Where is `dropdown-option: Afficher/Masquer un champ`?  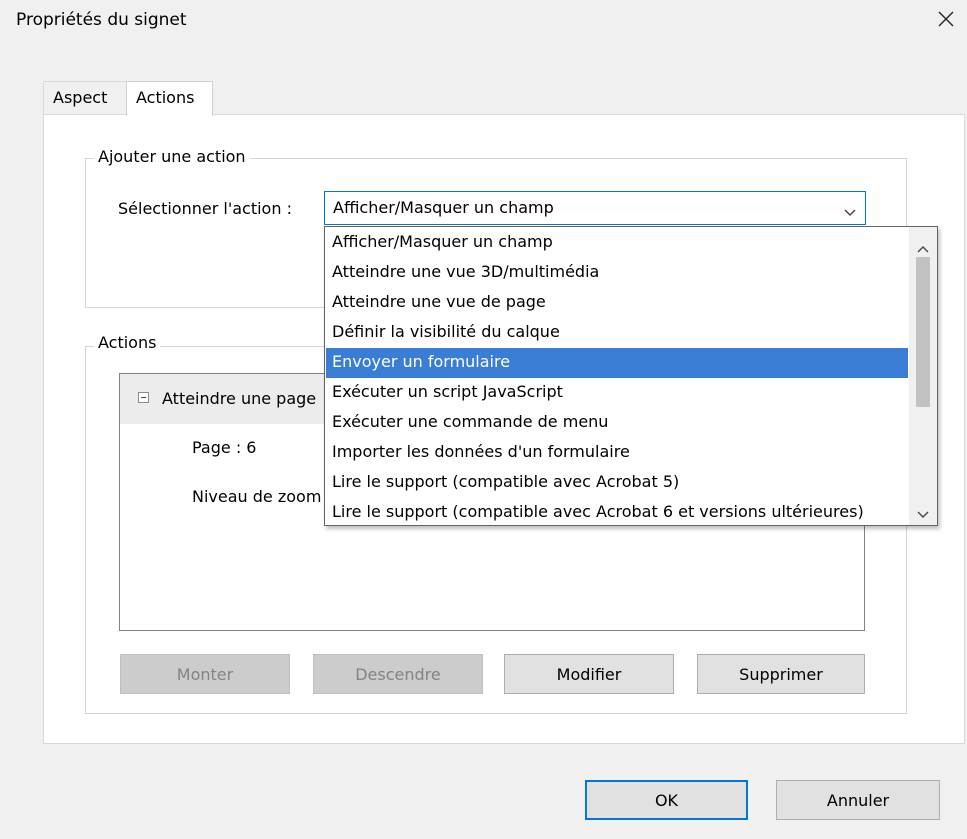 dropdown-option: Afficher/Masquer un champ is located at coordinates (617, 243).